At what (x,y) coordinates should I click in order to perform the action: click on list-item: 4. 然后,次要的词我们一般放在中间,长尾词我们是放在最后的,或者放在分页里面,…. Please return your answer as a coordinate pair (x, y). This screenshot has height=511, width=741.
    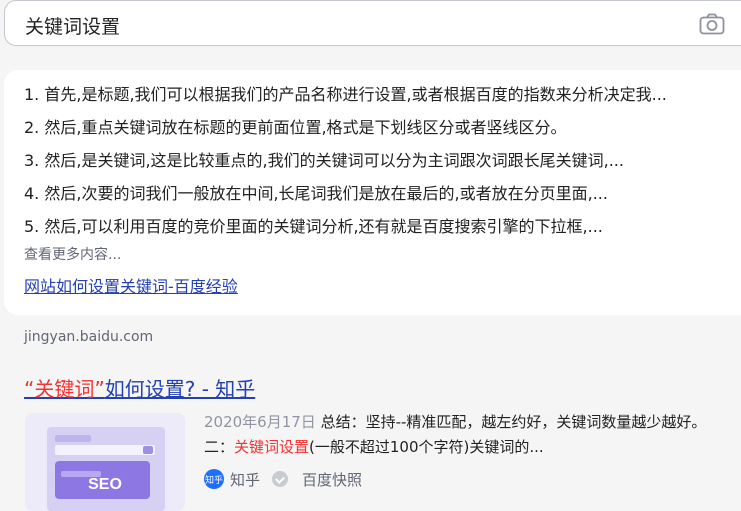
    Looking at the image, I should click on (316, 193).